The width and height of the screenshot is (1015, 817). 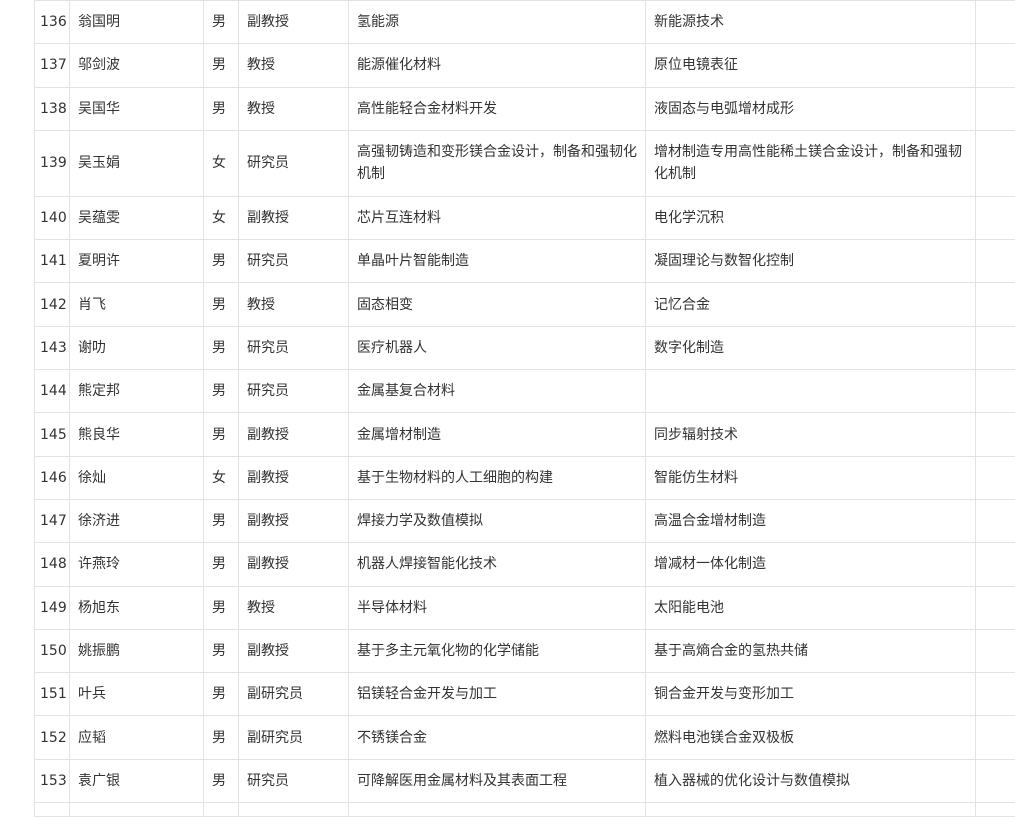 I want to click on research-direction-2-cell: 增材制造专用高性能稀土镁合金设计，制备和强韧化机制, so click(x=811, y=163).